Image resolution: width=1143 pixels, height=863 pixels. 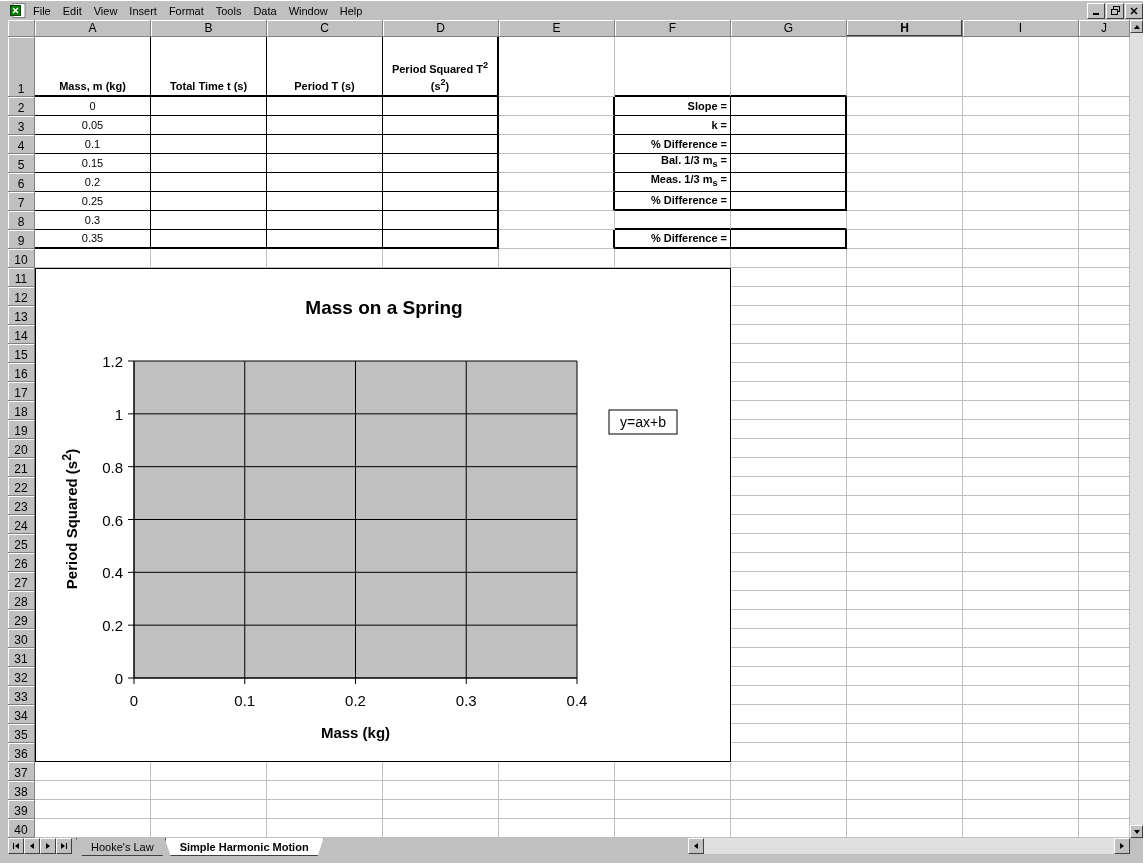 What do you see at coordinates (21, 220) in the screenshot?
I see `row-heading: 8` at bounding box center [21, 220].